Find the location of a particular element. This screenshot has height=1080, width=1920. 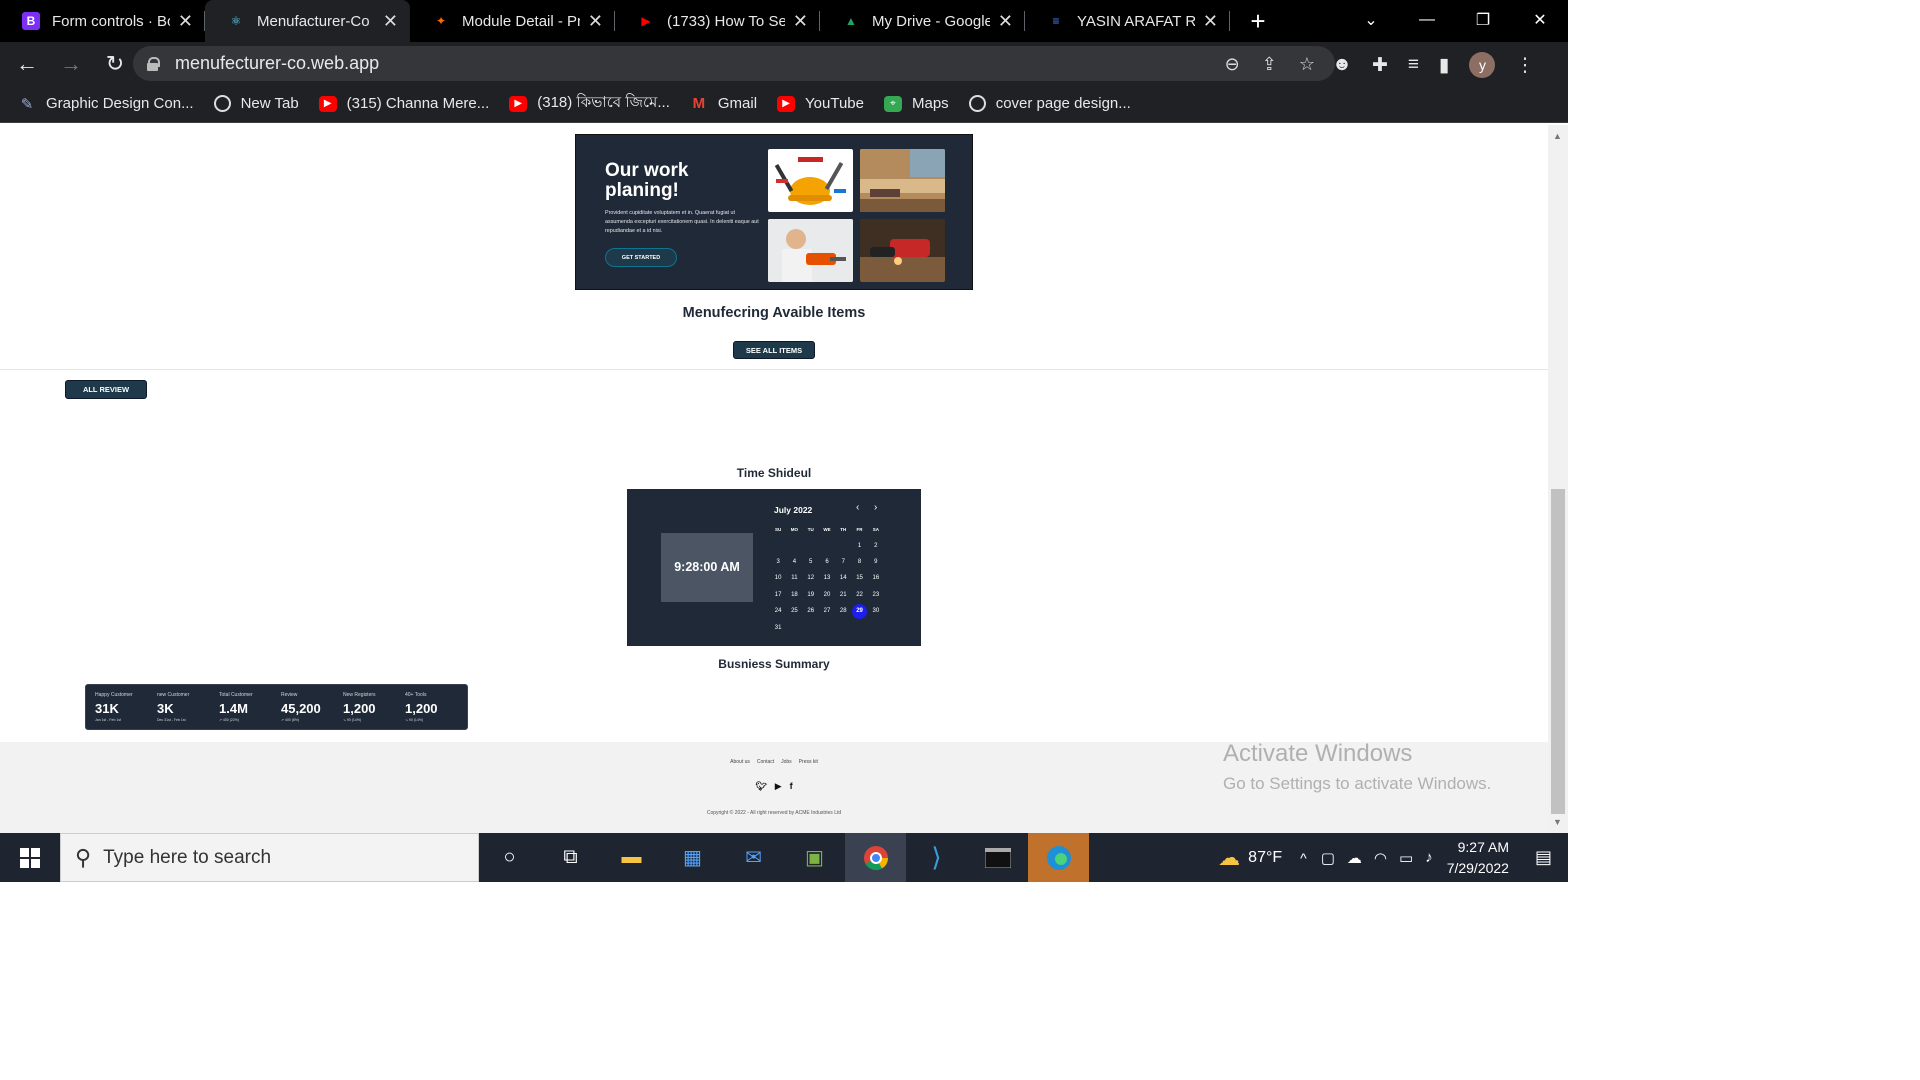

puzzle-icon: ✚ is located at coordinates (1380, 65).